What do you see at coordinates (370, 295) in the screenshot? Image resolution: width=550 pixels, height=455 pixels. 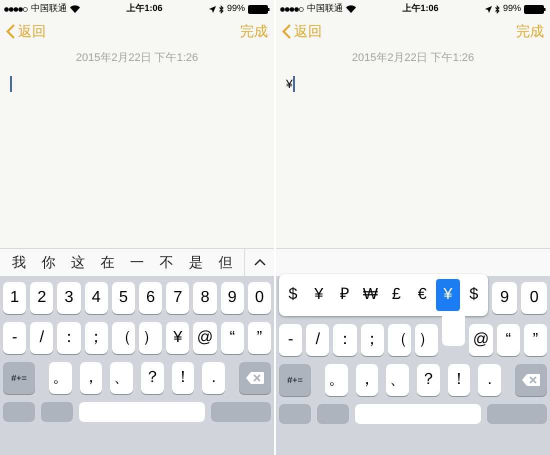 I see `currency-option: ₩` at bounding box center [370, 295].